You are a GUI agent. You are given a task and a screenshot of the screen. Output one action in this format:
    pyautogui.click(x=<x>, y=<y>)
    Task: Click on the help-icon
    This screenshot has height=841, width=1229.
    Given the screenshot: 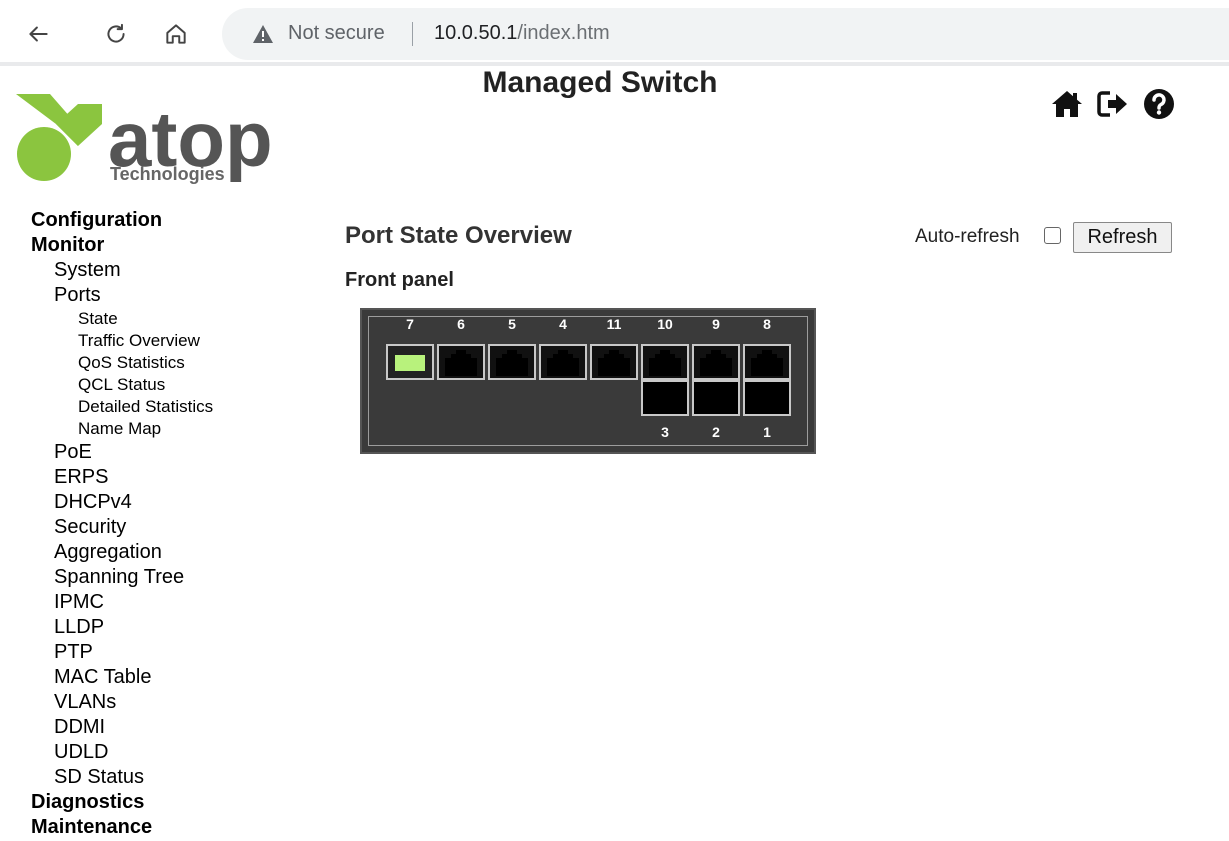 What is the action you would take?
    pyautogui.click(x=1159, y=104)
    